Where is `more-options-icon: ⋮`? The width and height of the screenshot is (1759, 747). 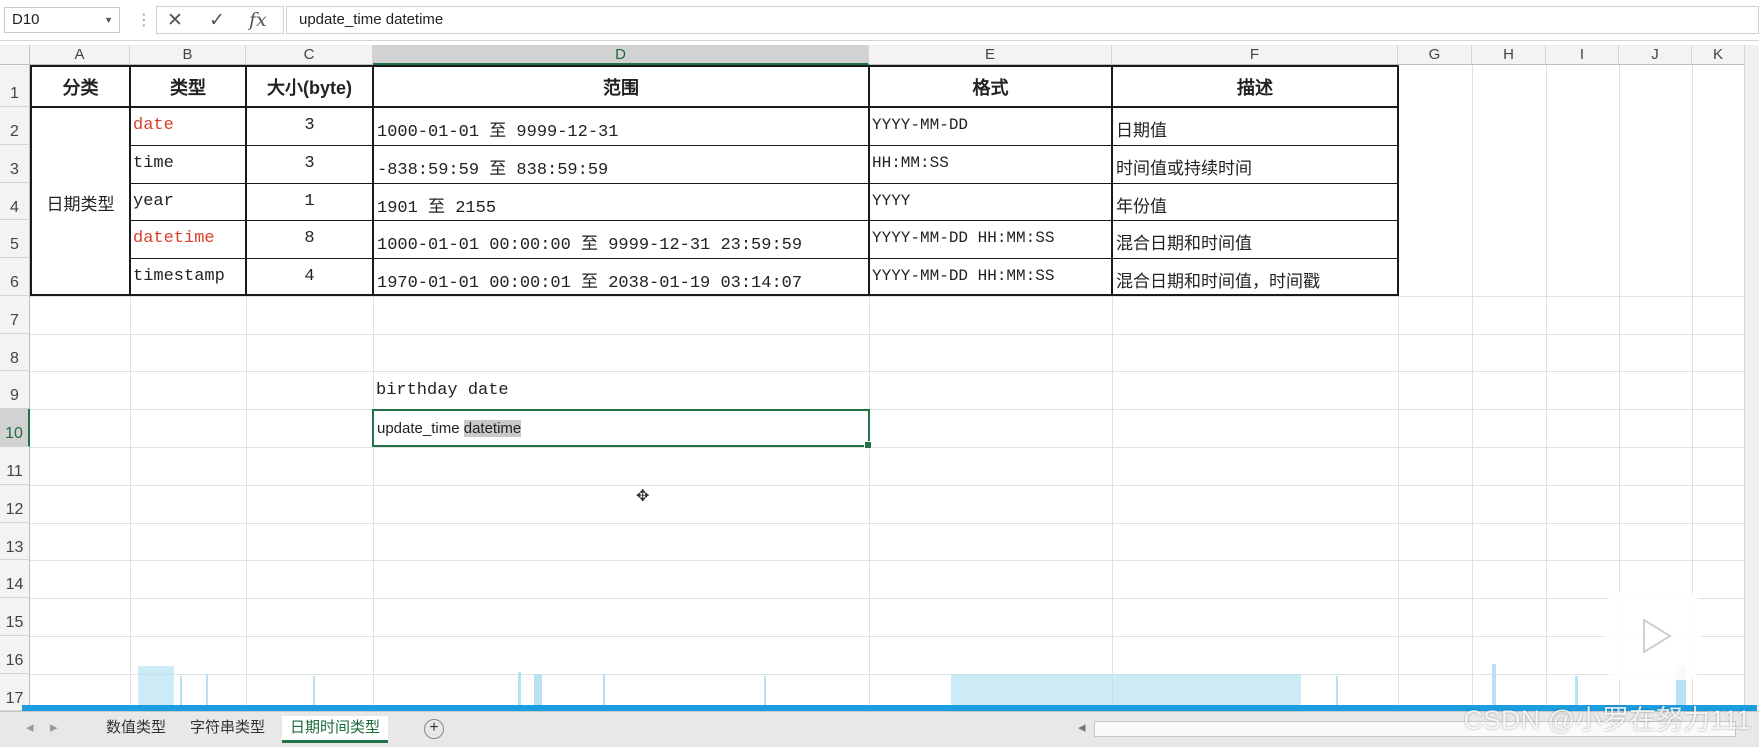 more-options-icon: ⋮ is located at coordinates (144, 20).